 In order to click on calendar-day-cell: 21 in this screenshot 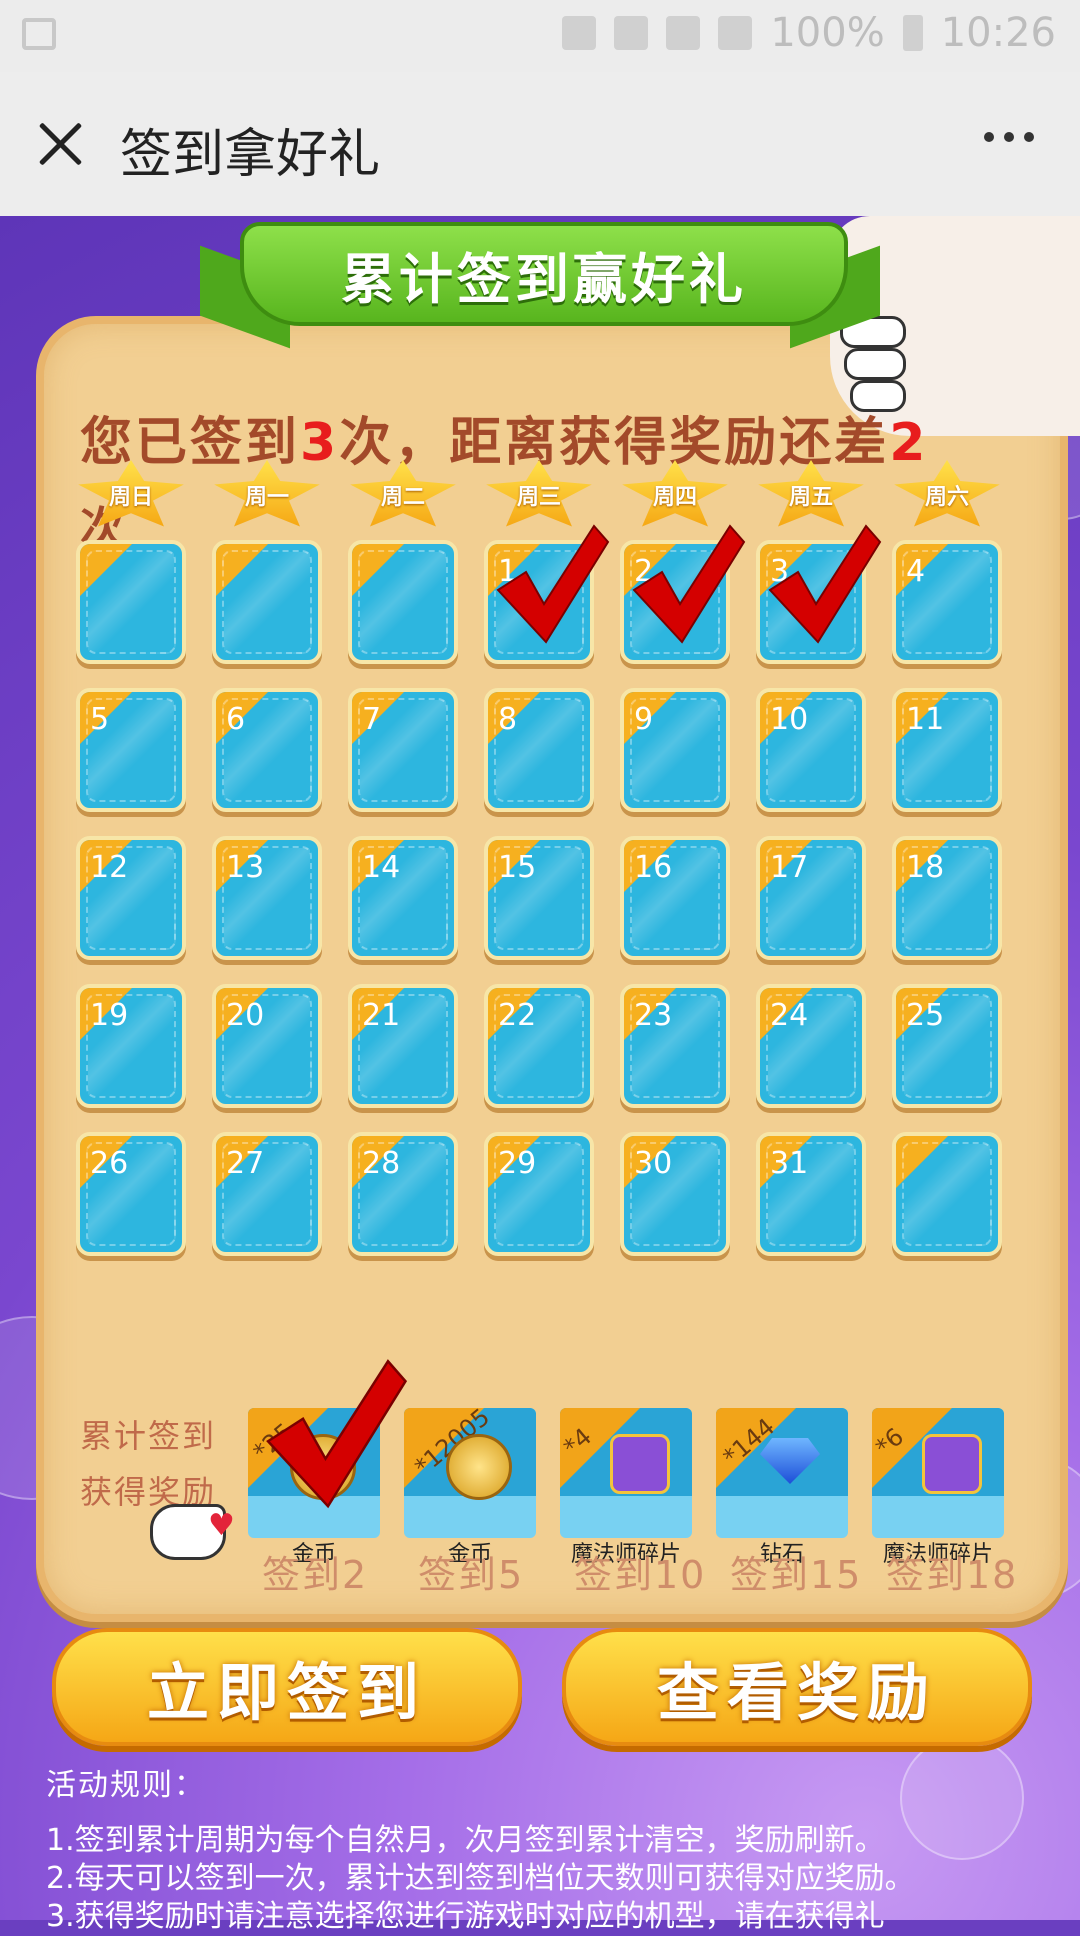, I will do `click(403, 1046)`.